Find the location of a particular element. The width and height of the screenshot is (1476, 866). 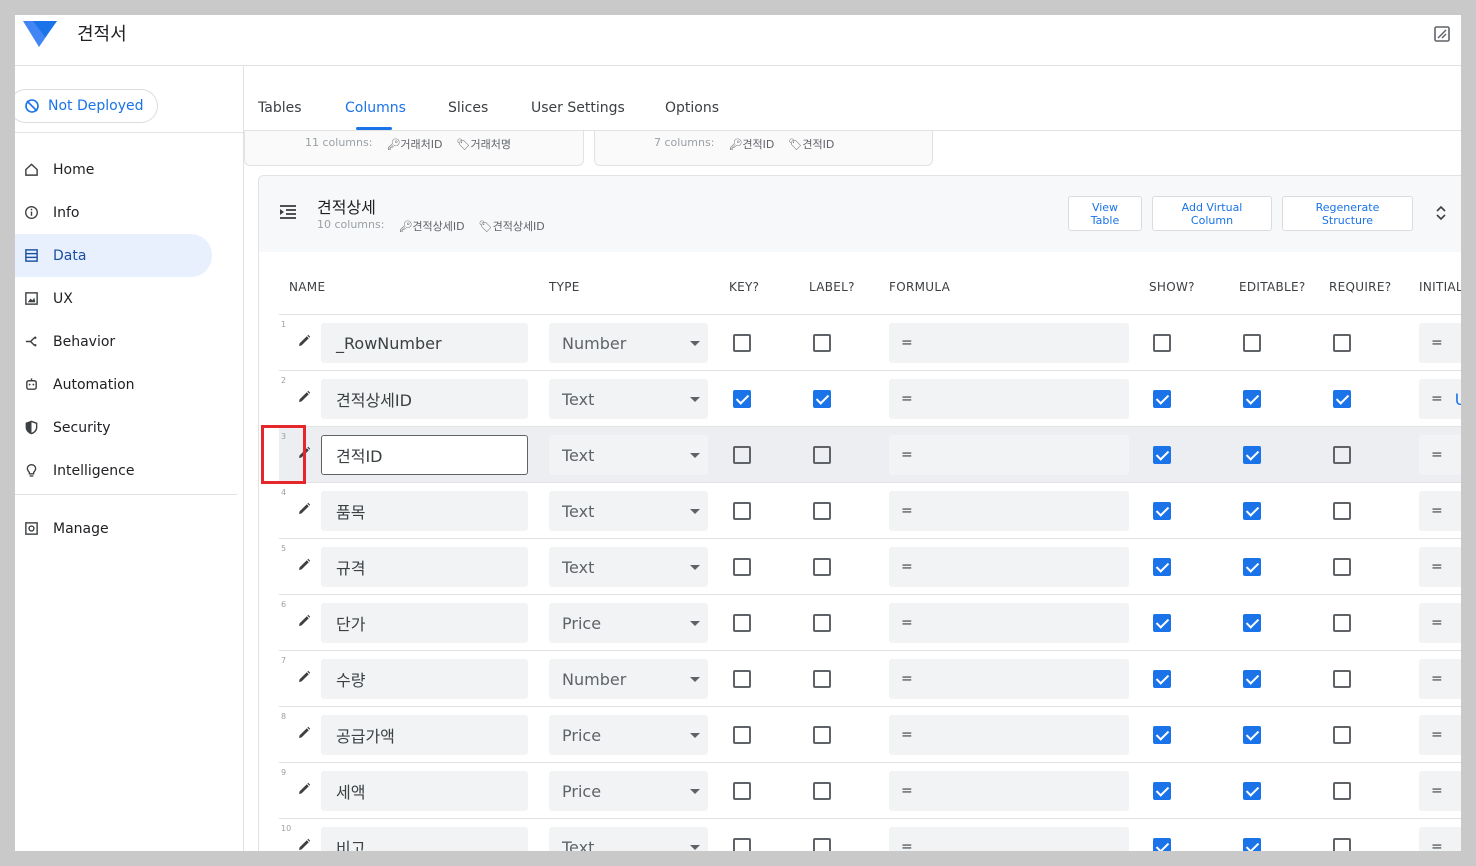

column-name-field: 공급가액 is located at coordinates (424, 735).